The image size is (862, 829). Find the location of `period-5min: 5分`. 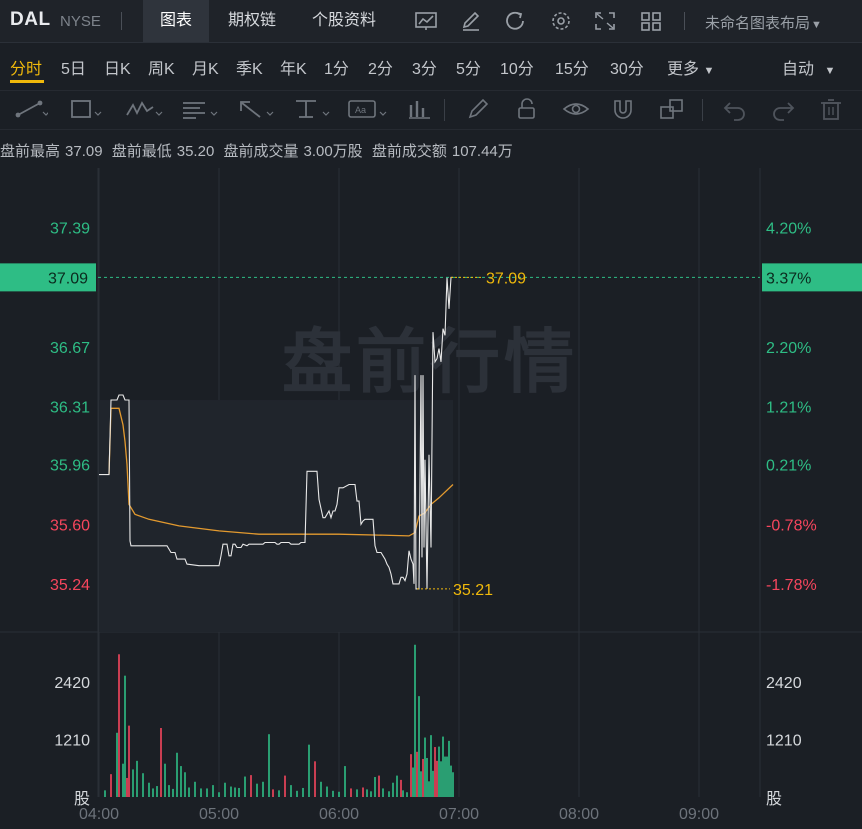

period-5min: 5分 is located at coordinates (468, 67).